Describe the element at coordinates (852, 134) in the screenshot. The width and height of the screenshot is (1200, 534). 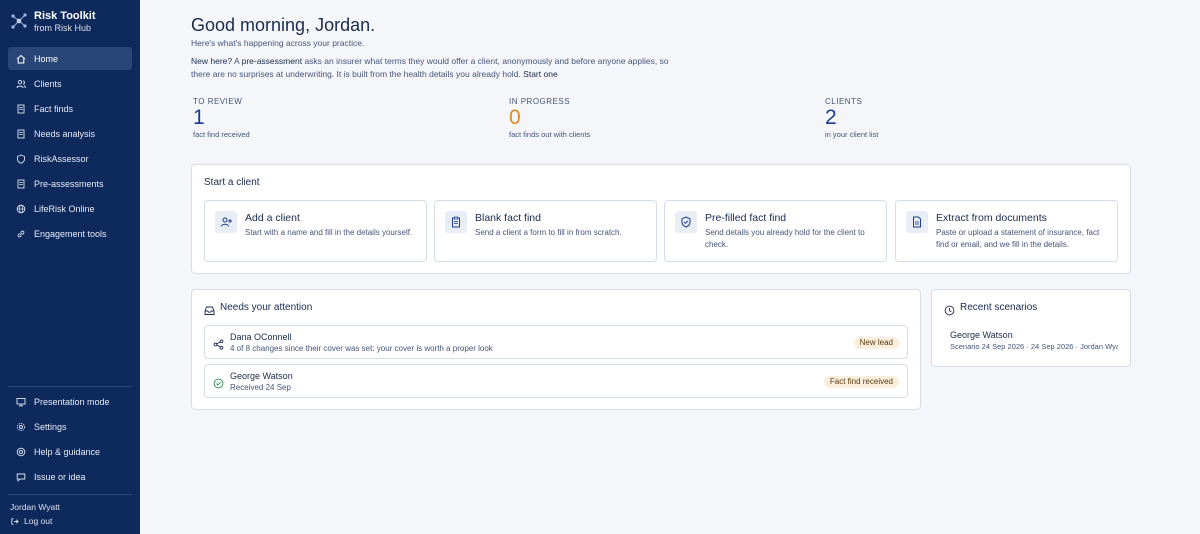
I see `stat-description: in your client list` at that location.